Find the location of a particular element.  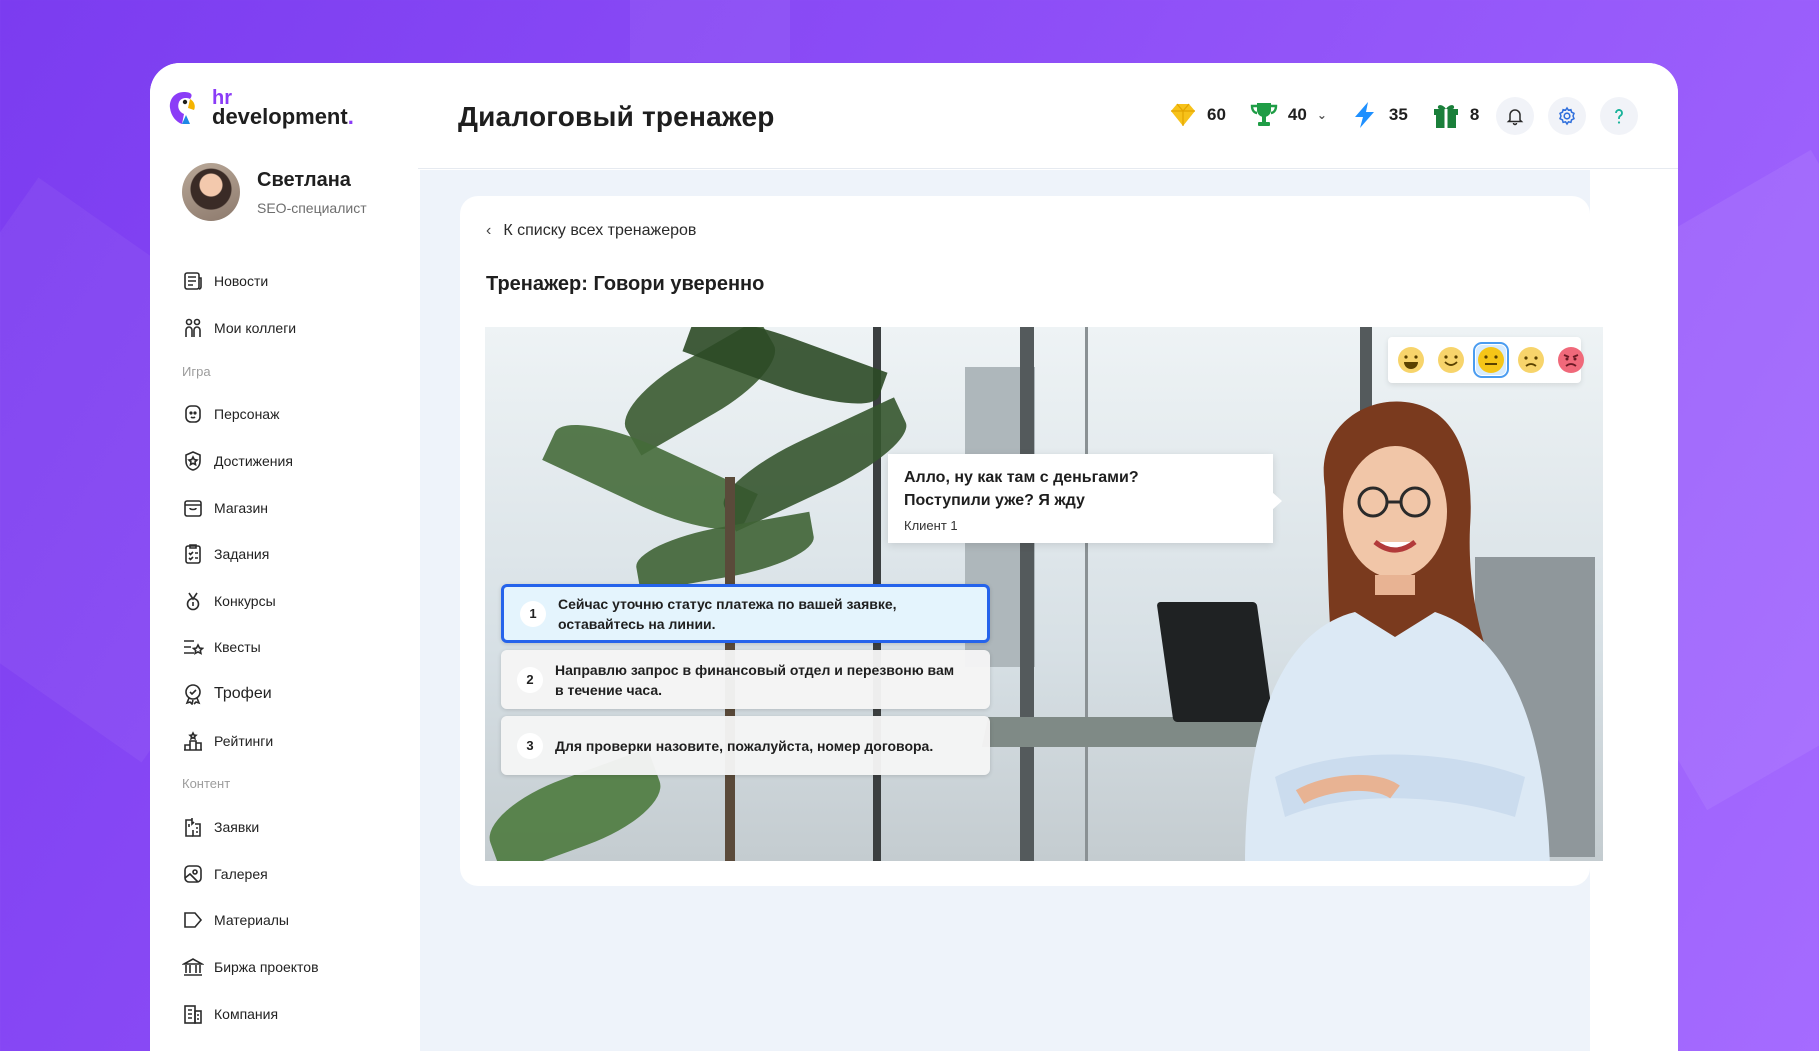

emotion-happy is located at coordinates (1451, 360).